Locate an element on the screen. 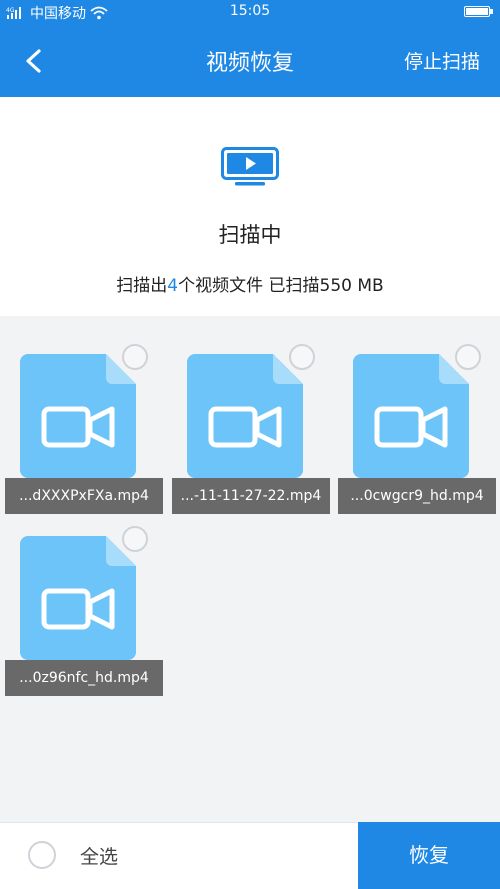 Image resolution: width=500 pixels, height=889 pixels. video-monitor-icon is located at coordinates (250, 166).